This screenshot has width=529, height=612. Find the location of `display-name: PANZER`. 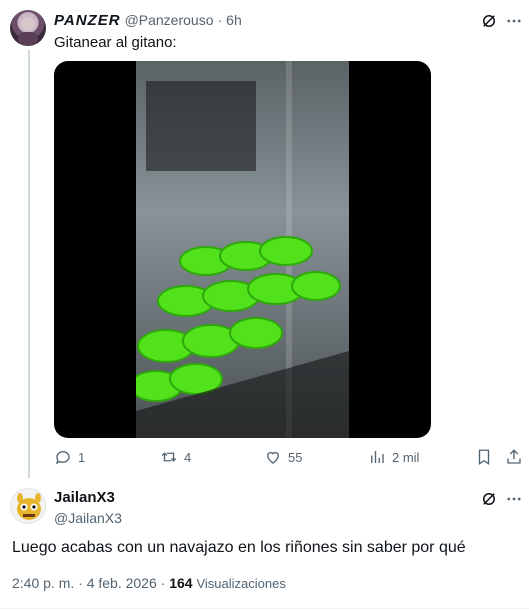

display-name: PANZER is located at coordinates (87, 20).